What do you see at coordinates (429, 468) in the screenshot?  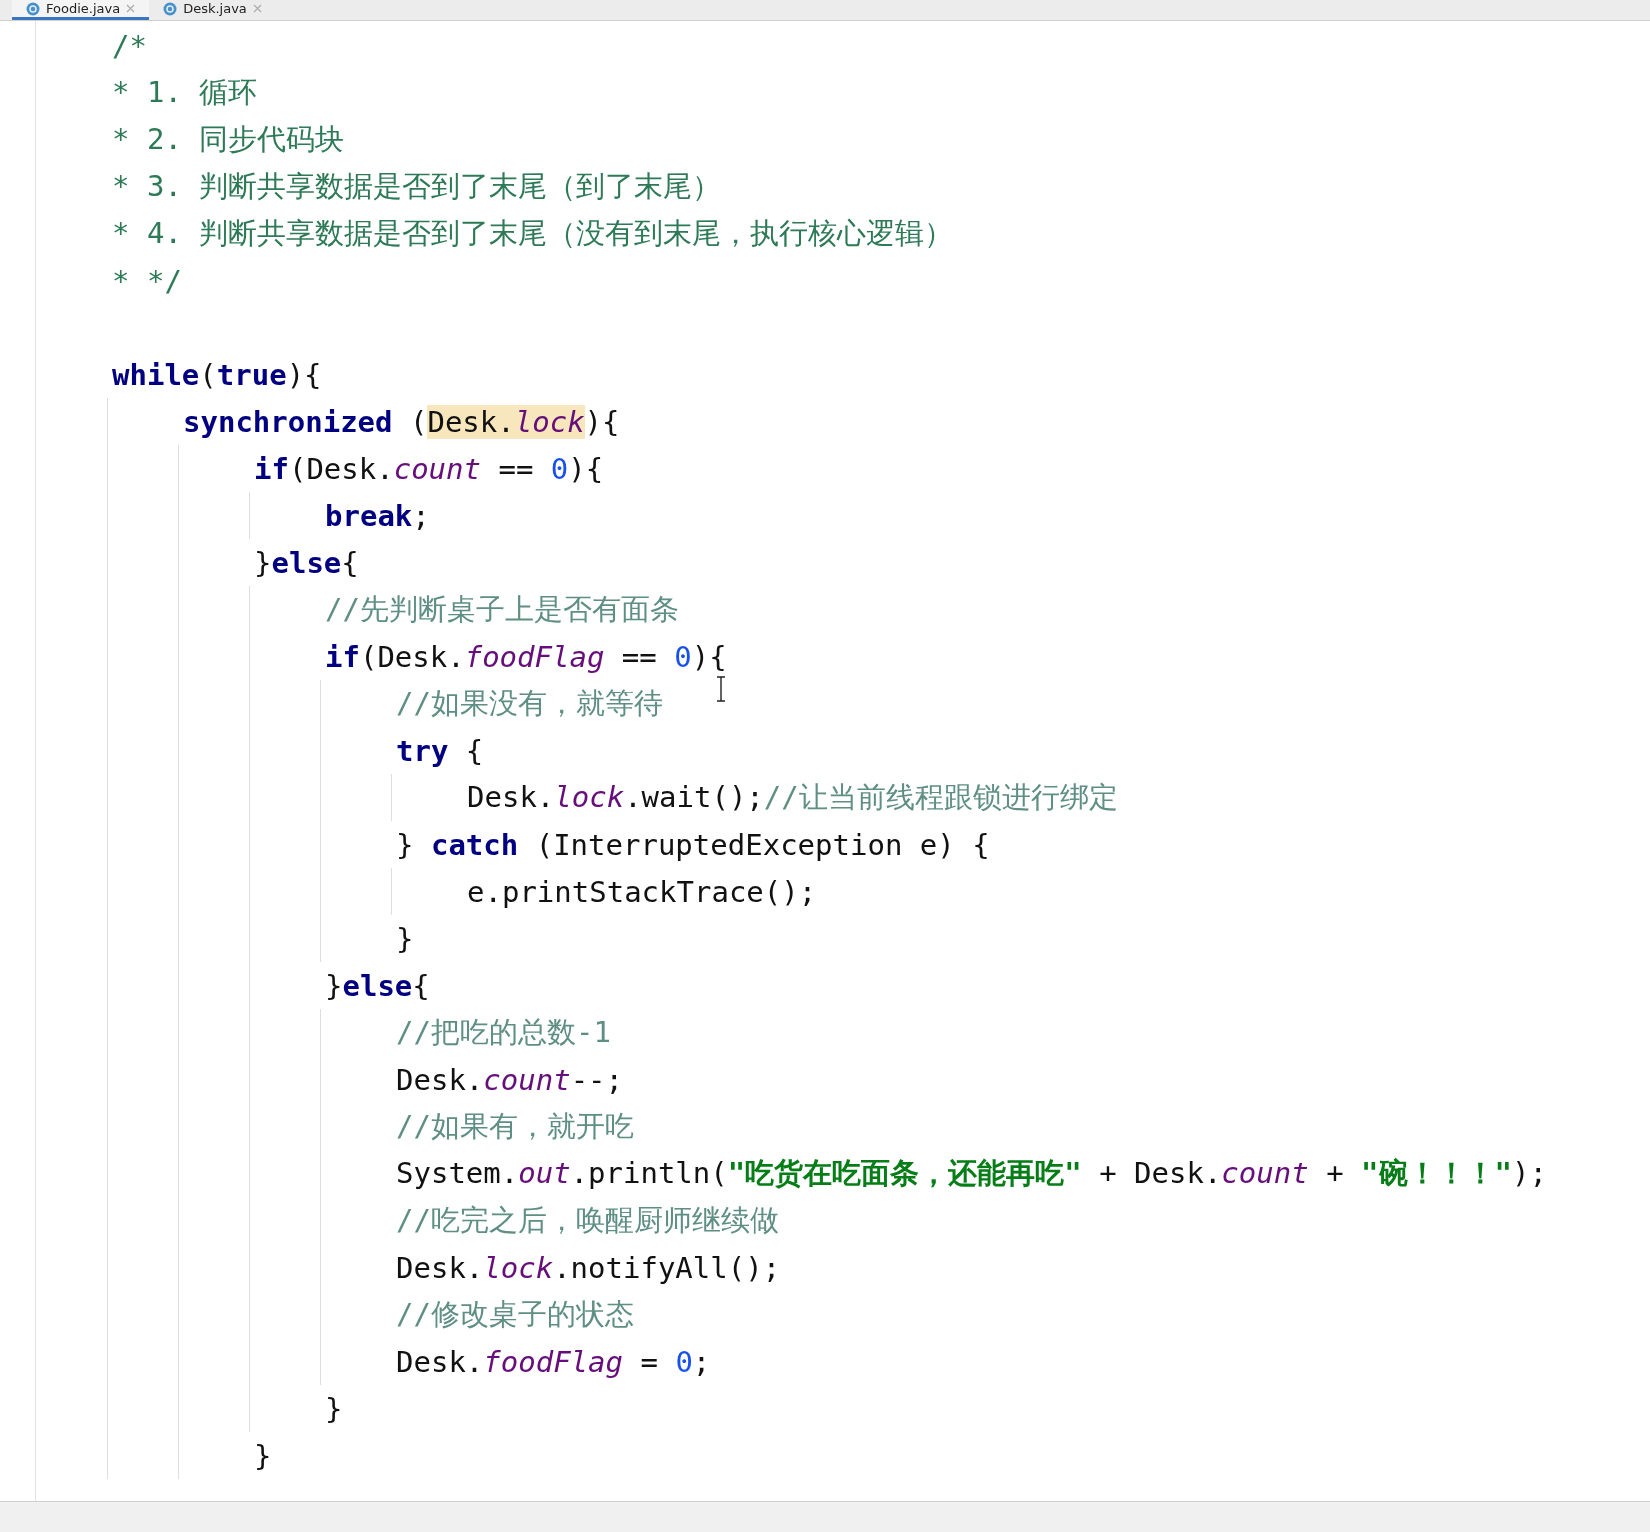 I see `code-line: if(Desk.count == 0){` at bounding box center [429, 468].